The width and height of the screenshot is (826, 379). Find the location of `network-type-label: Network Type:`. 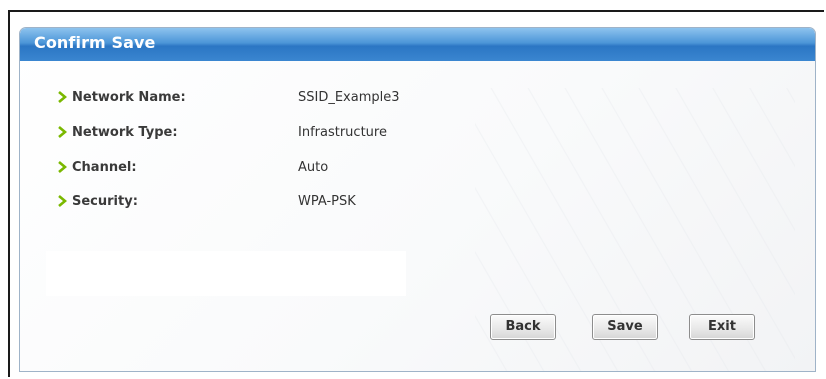

network-type-label: Network Type: is located at coordinates (125, 132).